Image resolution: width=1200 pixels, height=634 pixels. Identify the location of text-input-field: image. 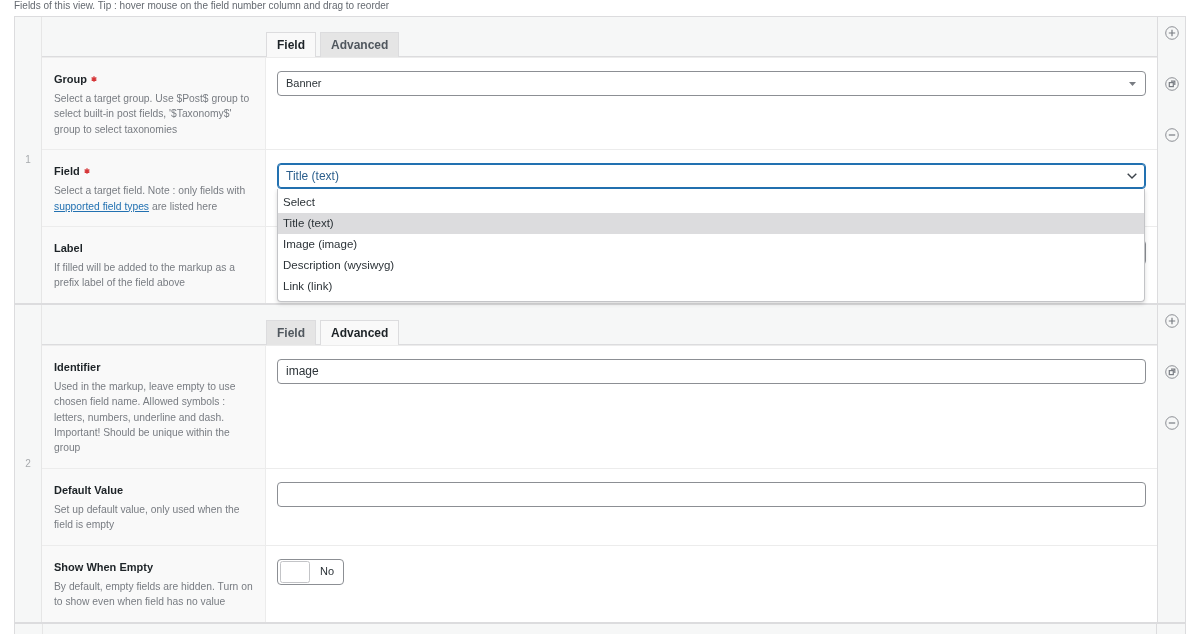
(711, 371).